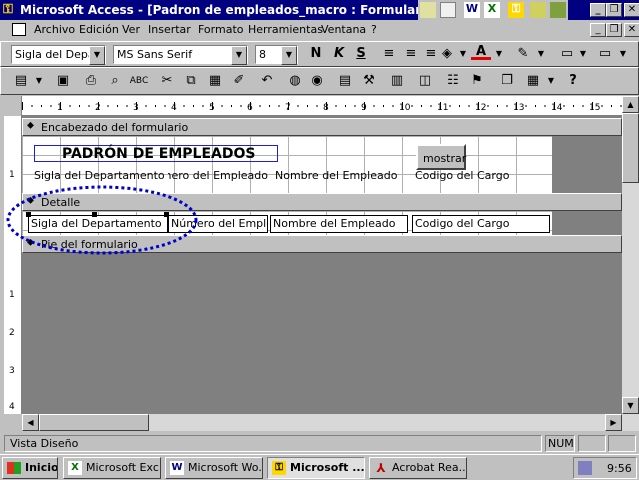 This screenshot has height=480, width=639. Describe the element at coordinates (221, 29) in the screenshot. I see `menu-formato: Formato` at that location.